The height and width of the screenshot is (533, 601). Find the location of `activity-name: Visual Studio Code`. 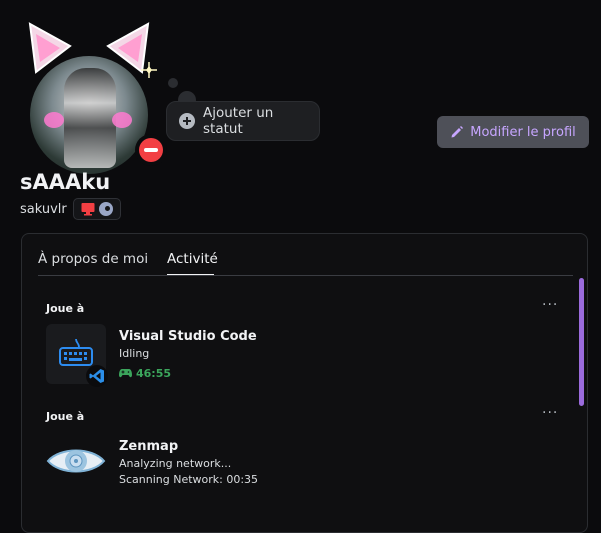

activity-name: Visual Studio Code is located at coordinates (188, 336).